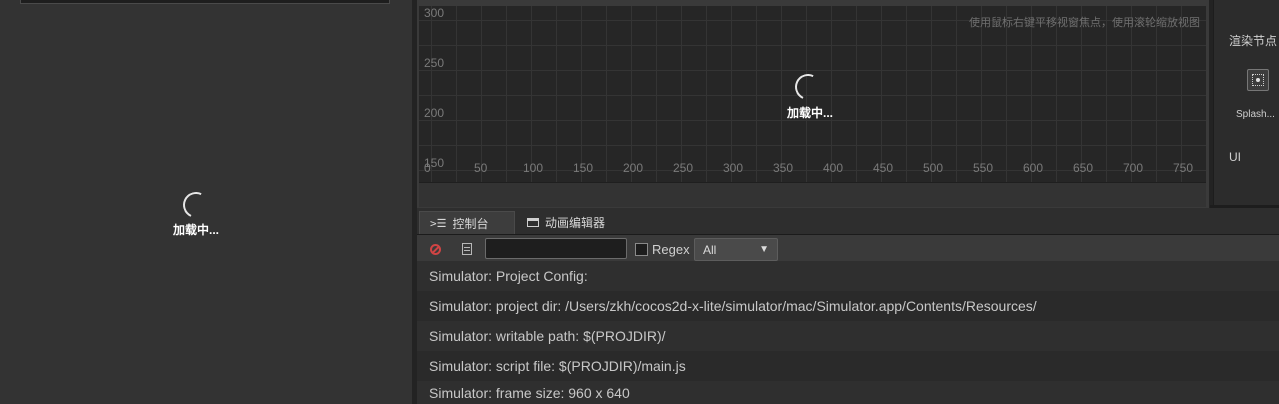  I want to click on x-axis-label: 650, so click(1083, 168).